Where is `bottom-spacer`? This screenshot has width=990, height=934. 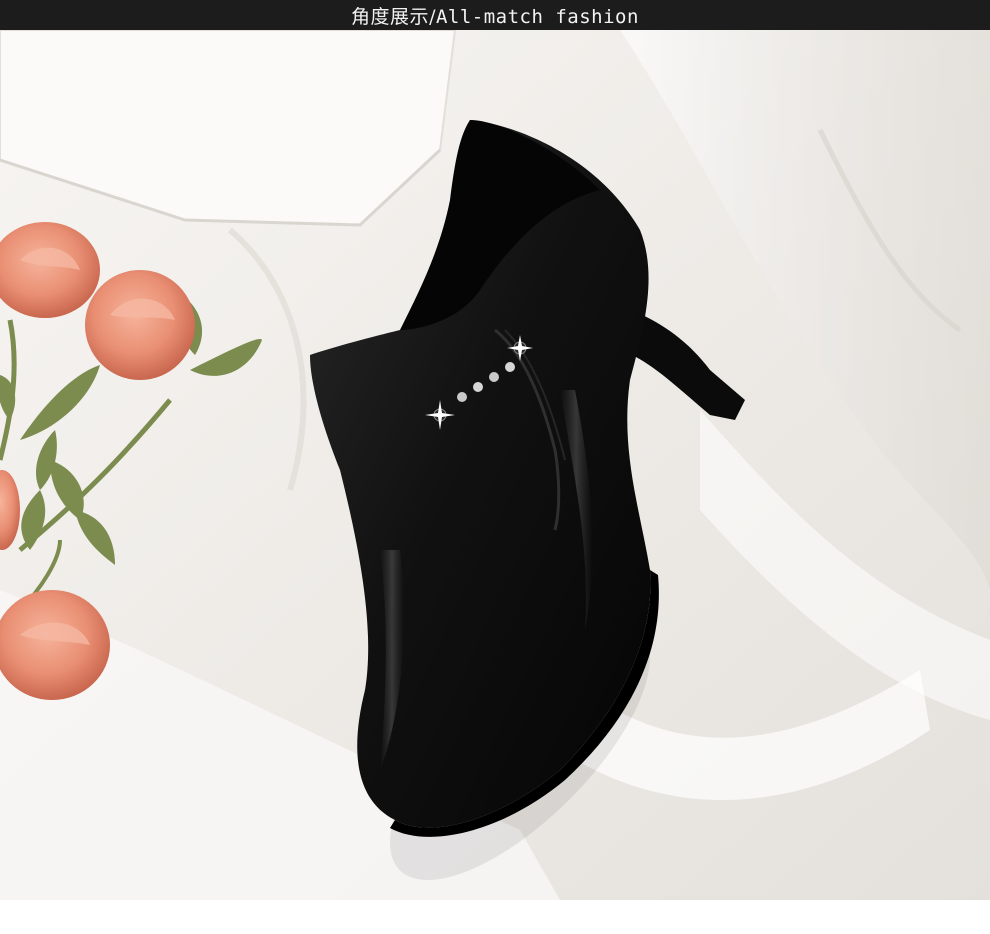
bottom-spacer is located at coordinates (495, 917).